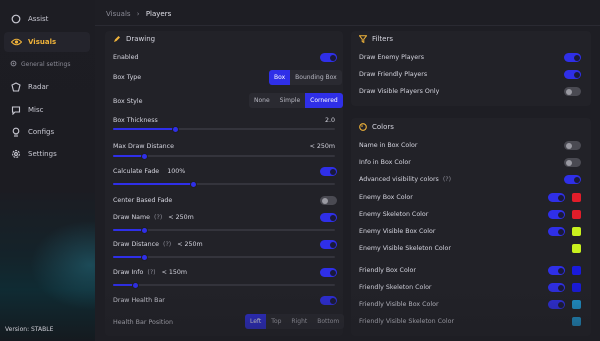 This screenshot has height=341, width=600. Describe the element at coordinates (556, 231) in the screenshot. I see `enemy-visible-box-color-toggle` at that location.